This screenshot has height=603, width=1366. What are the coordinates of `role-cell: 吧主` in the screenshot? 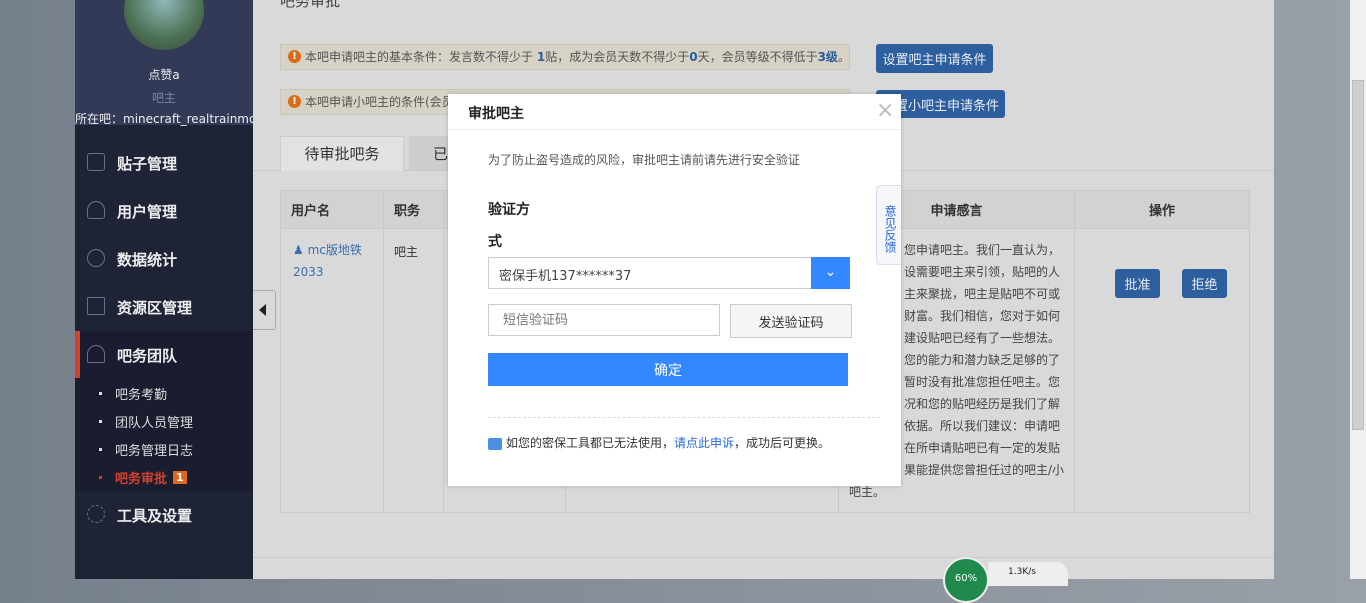 It's located at (413, 370).